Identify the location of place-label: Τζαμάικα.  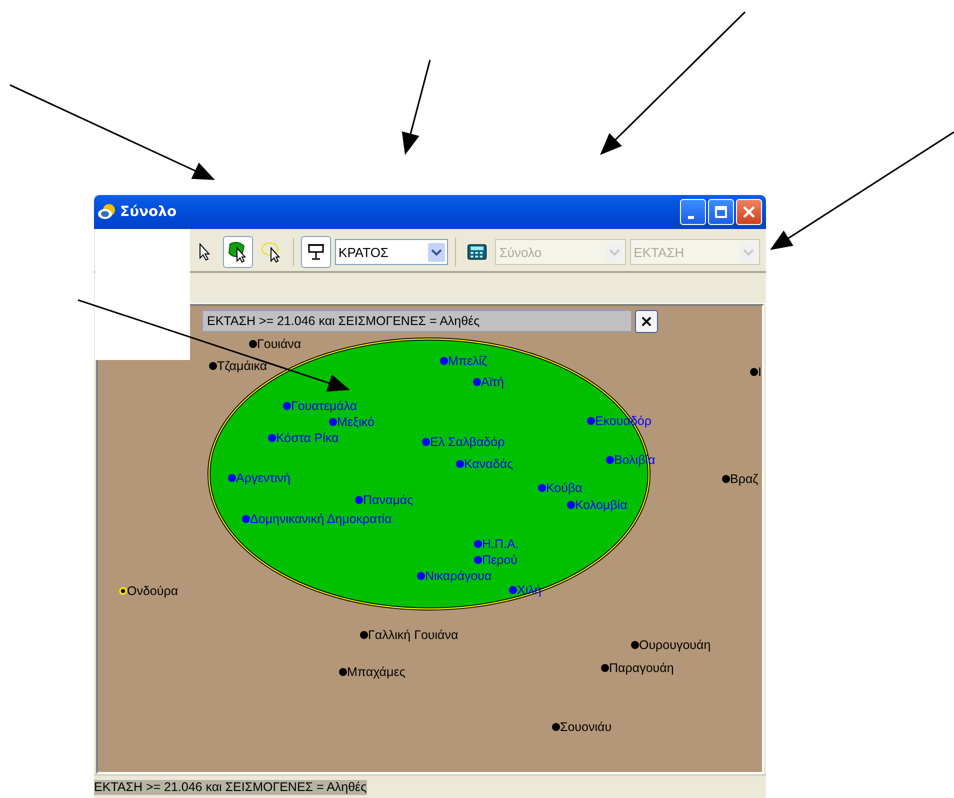
(242, 366).